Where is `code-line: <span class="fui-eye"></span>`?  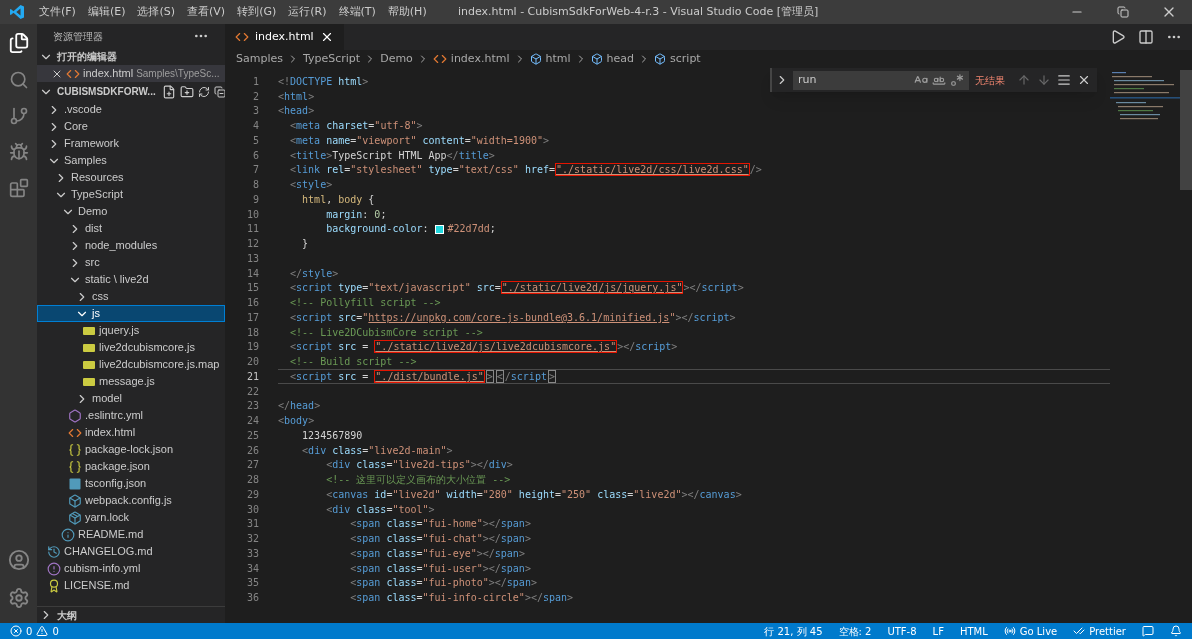 code-line: <span class="fui-eye"></span> is located at coordinates (437, 553).